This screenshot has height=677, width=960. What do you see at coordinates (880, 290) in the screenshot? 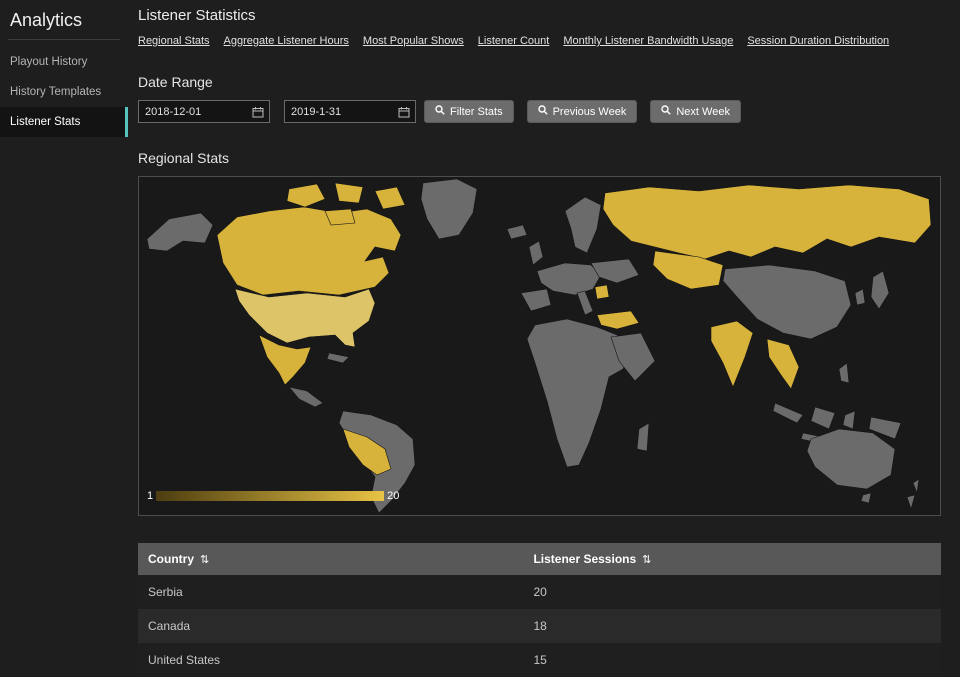
I see `map-country-japan` at bounding box center [880, 290].